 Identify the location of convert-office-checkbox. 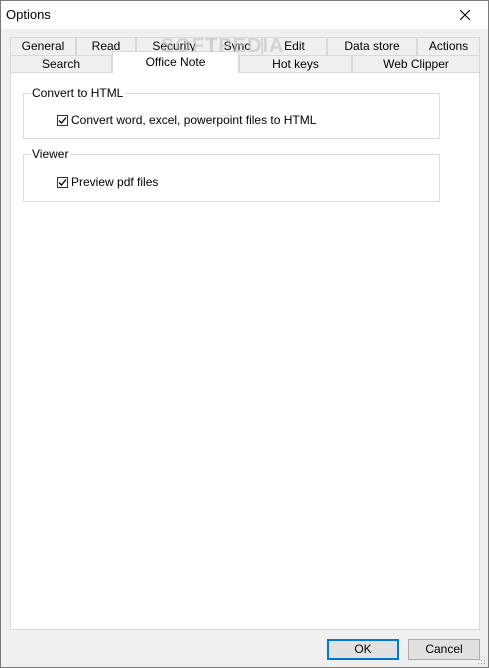
(62, 120).